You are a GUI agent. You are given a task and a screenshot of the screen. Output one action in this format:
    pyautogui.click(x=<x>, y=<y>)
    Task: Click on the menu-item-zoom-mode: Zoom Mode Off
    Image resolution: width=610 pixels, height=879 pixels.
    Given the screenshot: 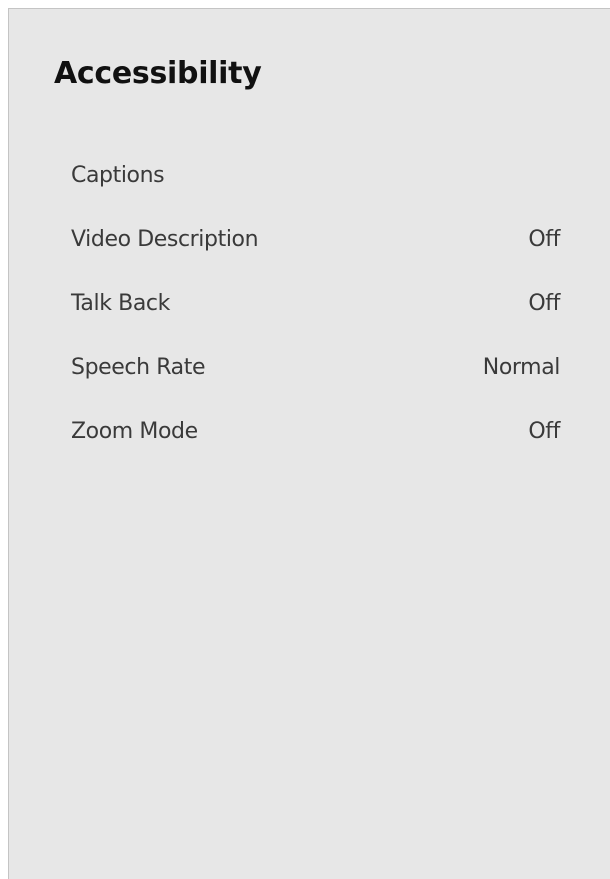 What is the action you would take?
    pyautogui.click(x=315, y=431)
    